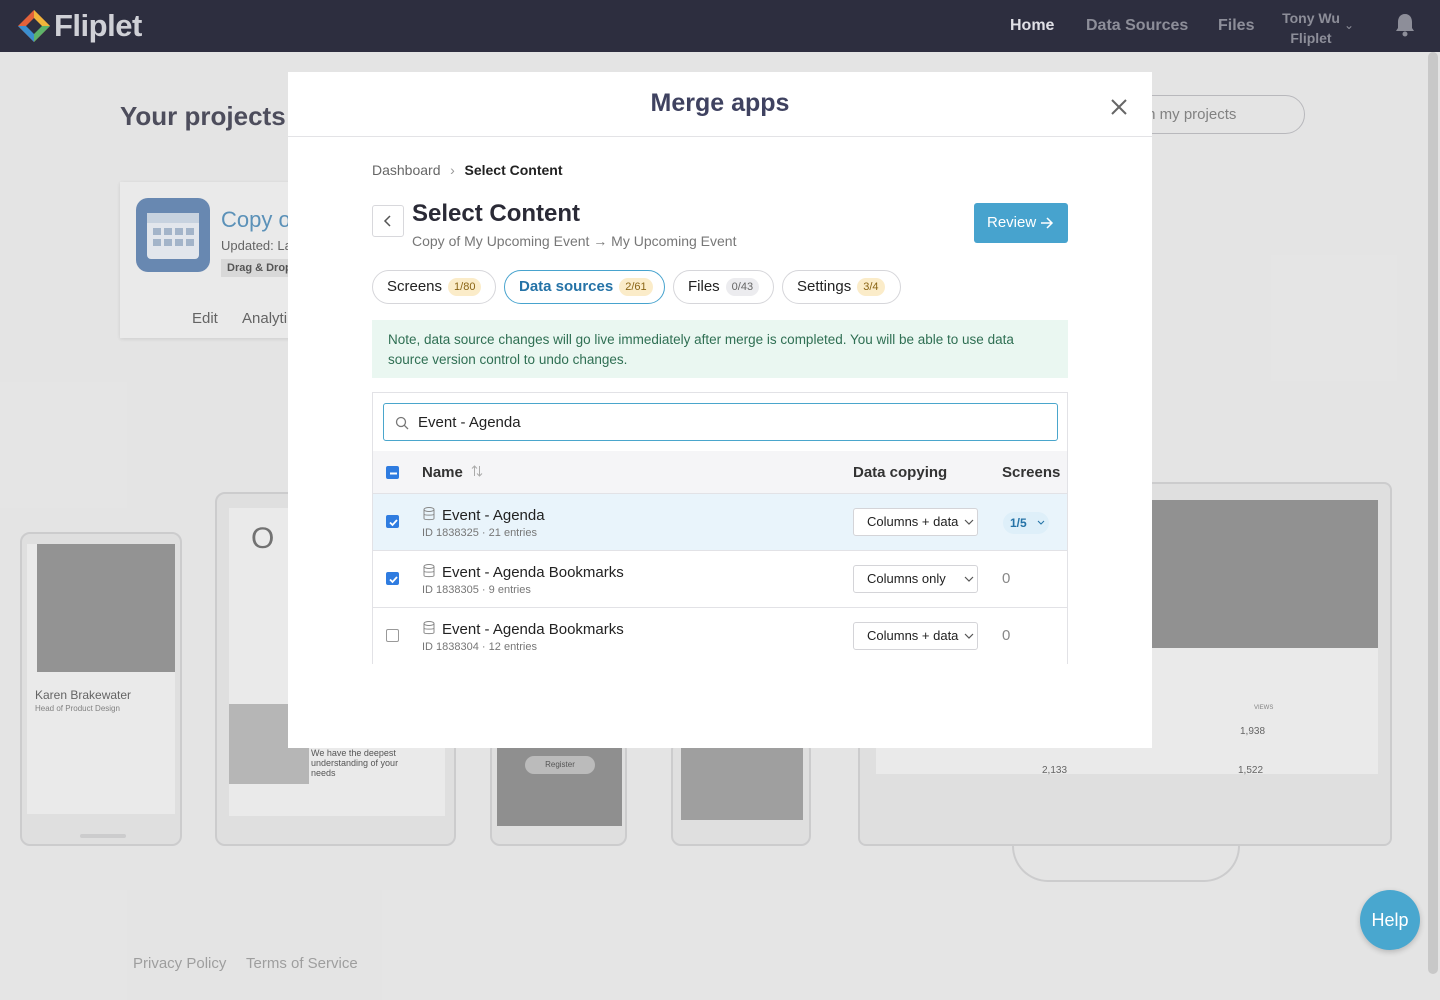 Image resolution: width=1440 pixels, height=1000 pixels. What do you see at coordinates (906, 578) in the screenshot?
I see `data-copying-value: Columns only` at bounding box center [906, 578].